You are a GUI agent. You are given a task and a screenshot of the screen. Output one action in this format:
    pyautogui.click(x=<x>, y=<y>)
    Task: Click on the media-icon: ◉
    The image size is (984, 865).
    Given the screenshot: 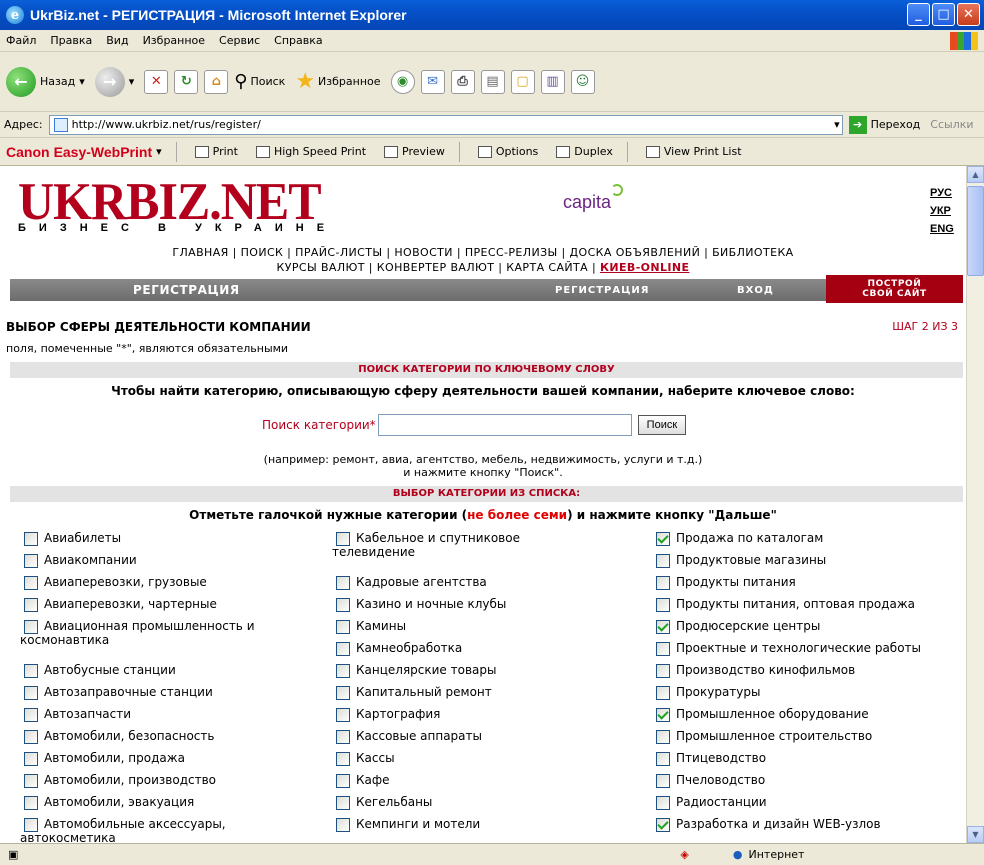 What is the action you would take?
    pyautogui.click(x=402, y=81)
    